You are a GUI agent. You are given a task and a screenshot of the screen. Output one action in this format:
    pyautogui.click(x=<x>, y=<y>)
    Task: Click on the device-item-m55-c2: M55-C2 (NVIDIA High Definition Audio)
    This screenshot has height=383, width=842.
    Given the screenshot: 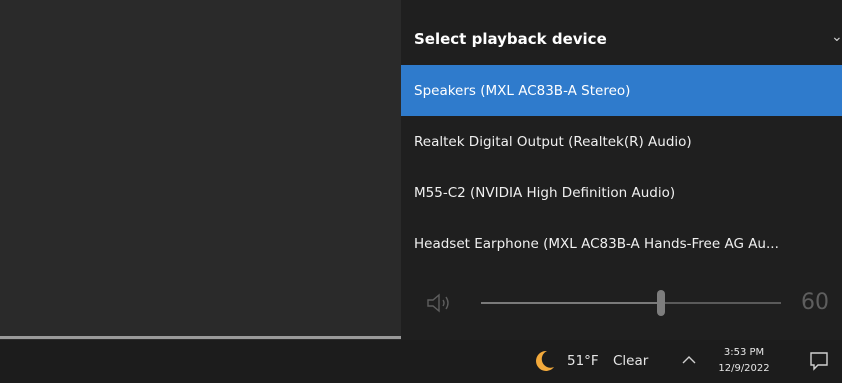 What is the action you would take?
    pyautogui.click(x=621, y=192)
    